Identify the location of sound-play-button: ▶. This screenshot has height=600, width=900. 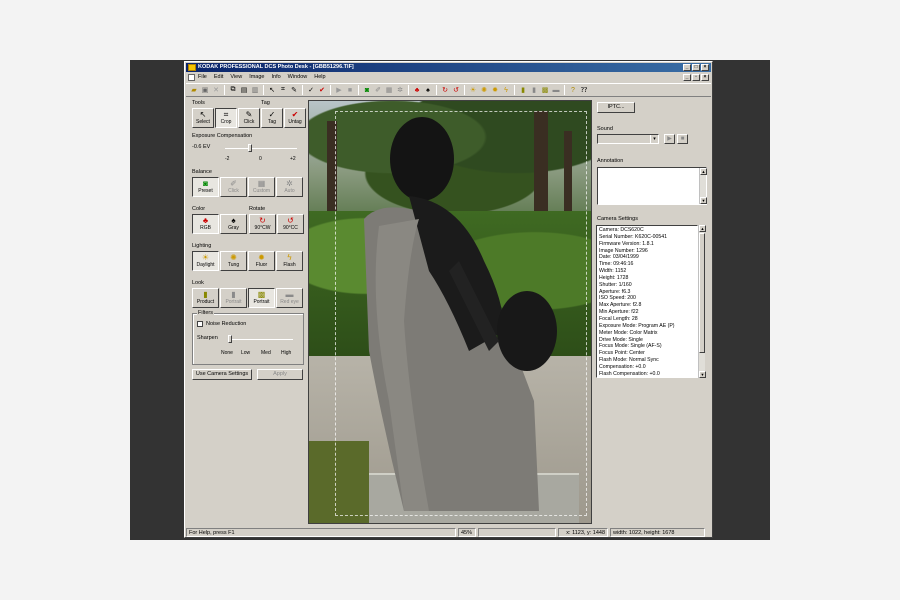
(669, 139).